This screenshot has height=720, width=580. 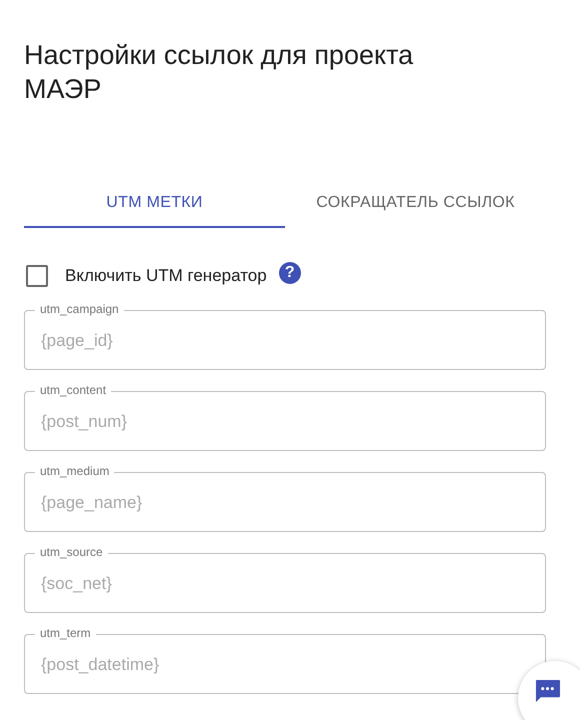 I want to click on field-label: utm_campaign, so click(x=79, y=309).